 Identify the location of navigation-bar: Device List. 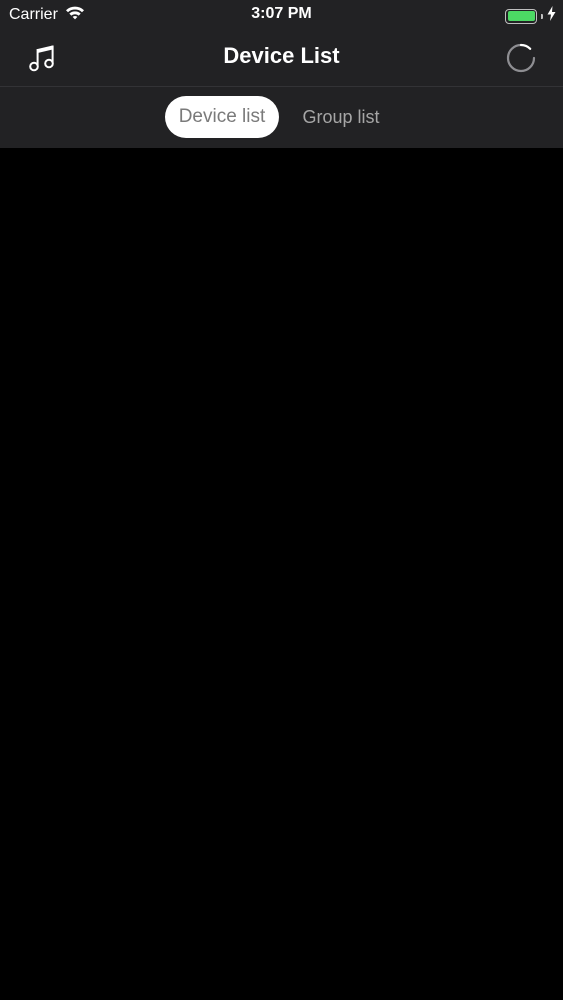
(281, 58).